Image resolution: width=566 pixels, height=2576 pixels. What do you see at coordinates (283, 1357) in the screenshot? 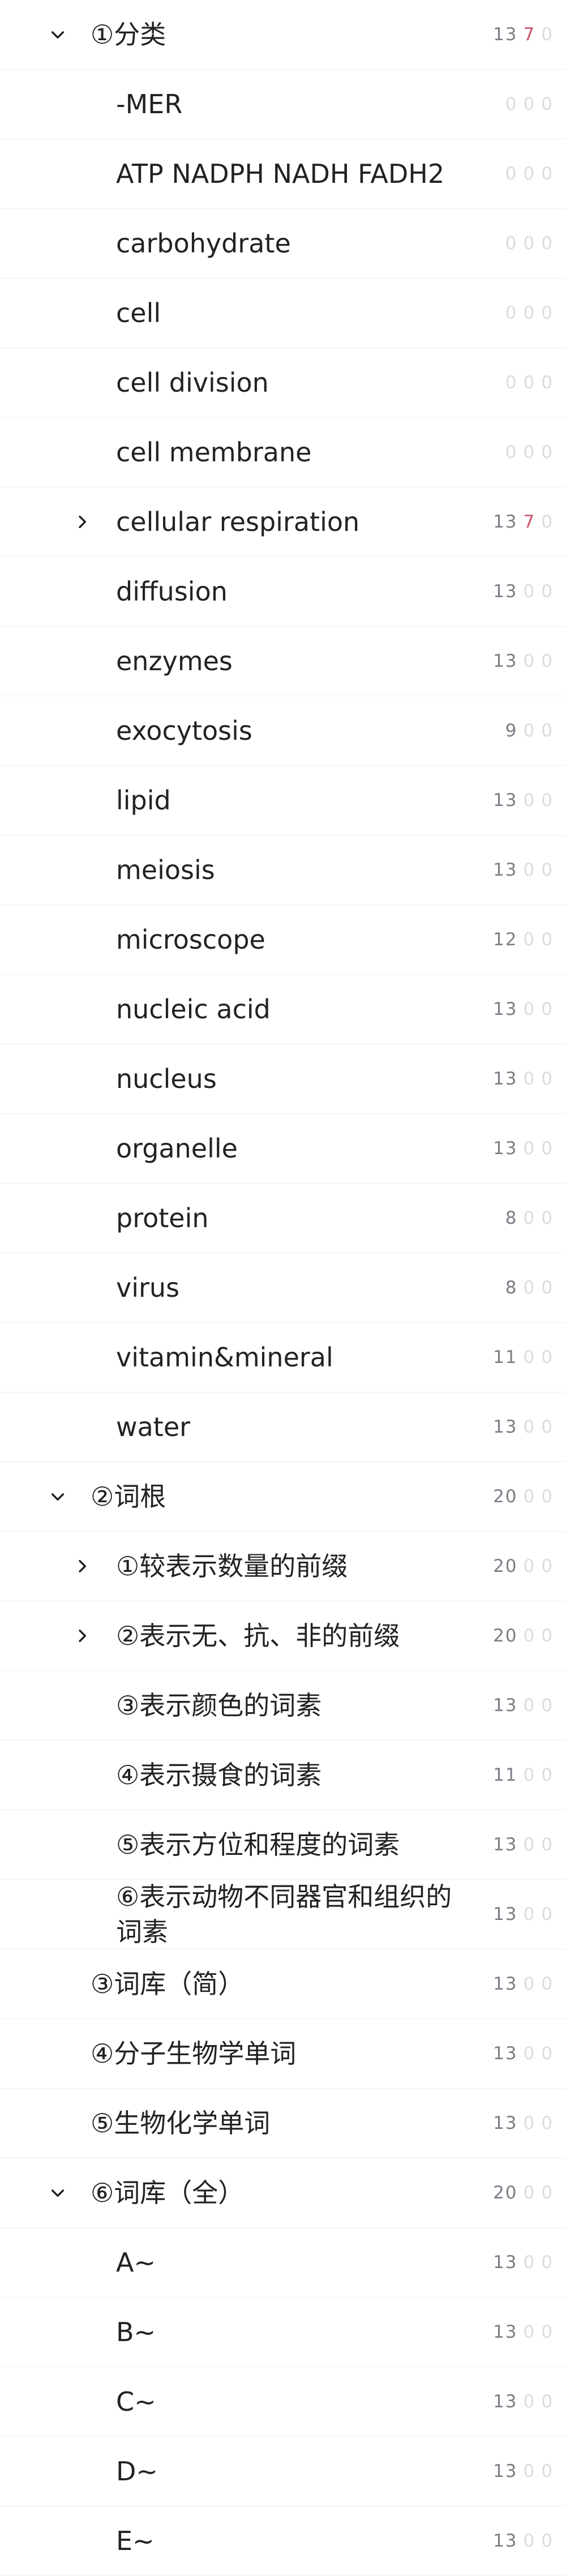
I see `deck-row: vitamin&mineral 11 0 0` at bounding box center [283, 1357].